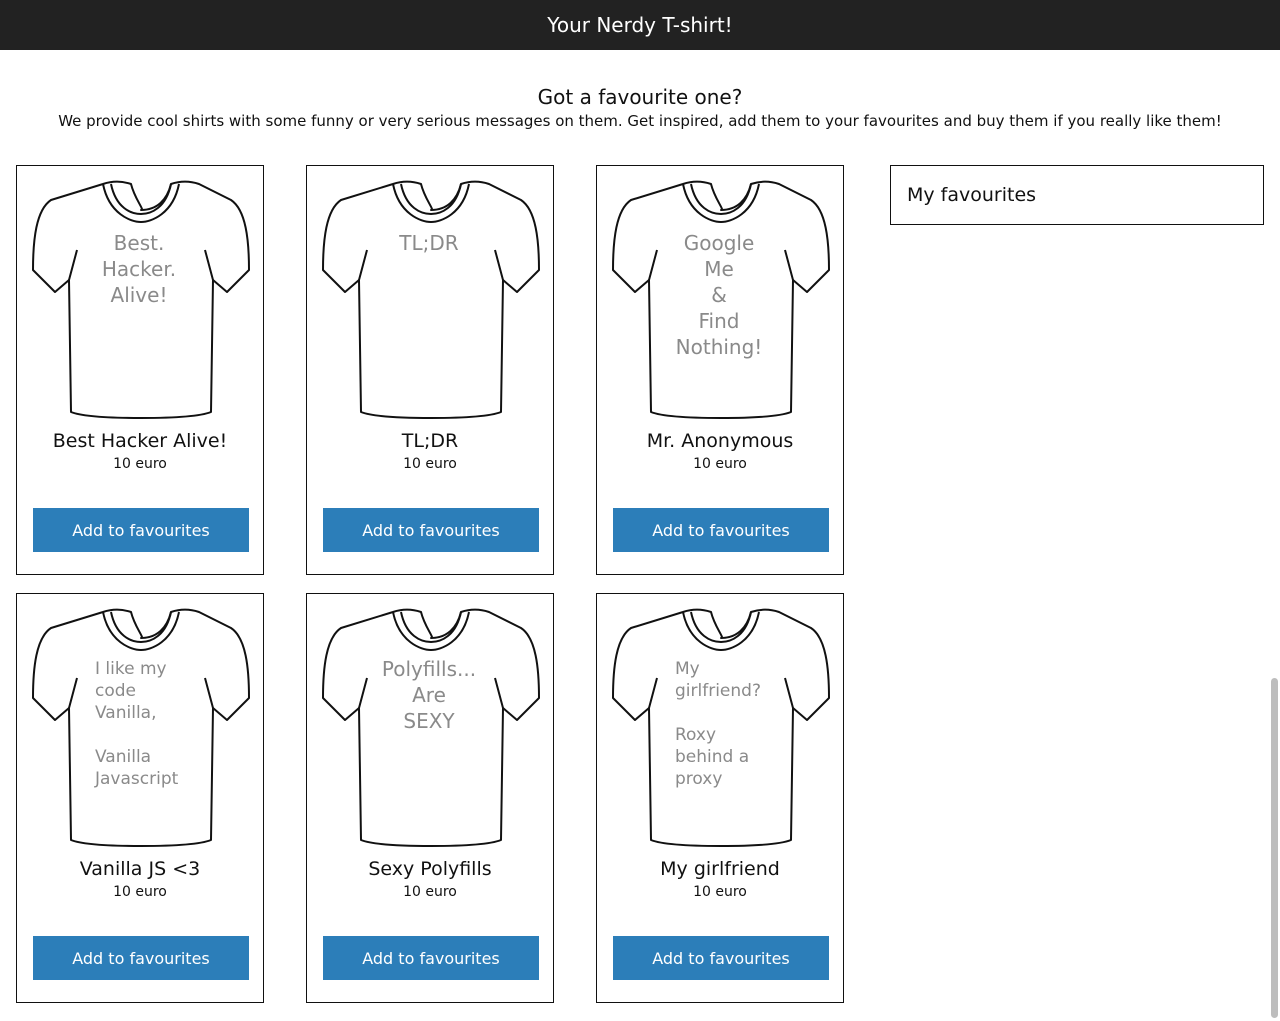  I want to click on product-card: TL;DR TL;DR 10 euro Add to favourites, so click(430, 370).